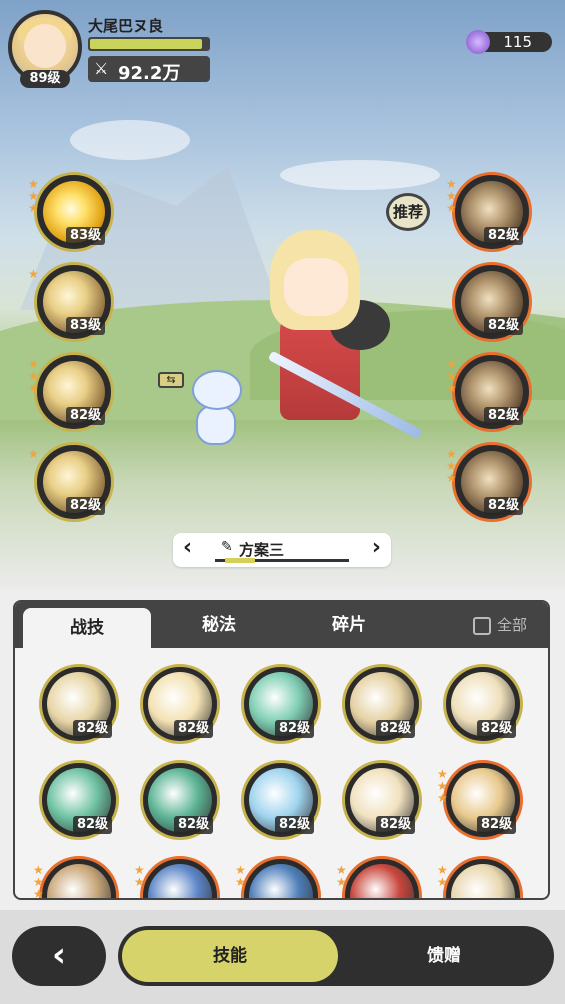 This screenshot has height=1004, width=565. I want to click on mode-switch: 技能 馈赠, so click(336, 956).